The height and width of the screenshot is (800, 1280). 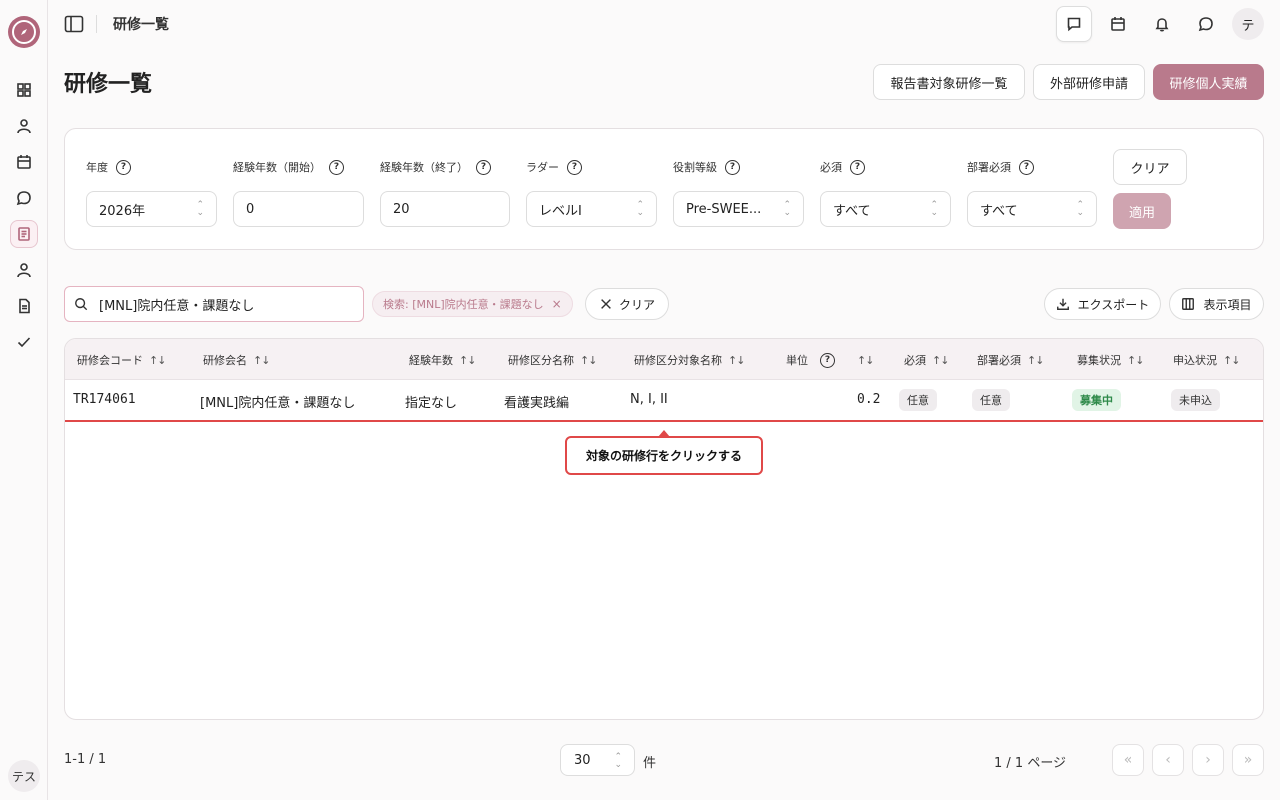 I want to click on page-info: 1 / 1 ページ, so click(x=1030, y=763).